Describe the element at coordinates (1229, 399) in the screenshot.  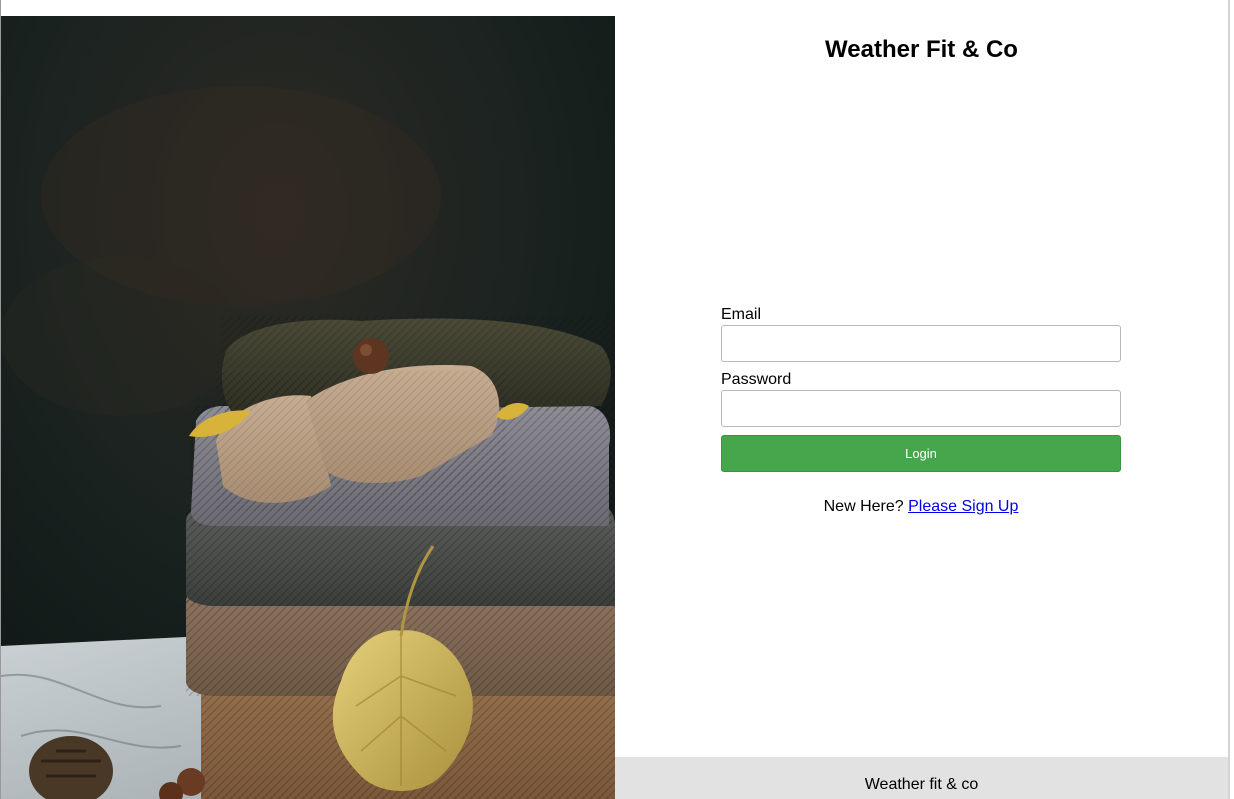
I see `scrollbar-track` at that location.